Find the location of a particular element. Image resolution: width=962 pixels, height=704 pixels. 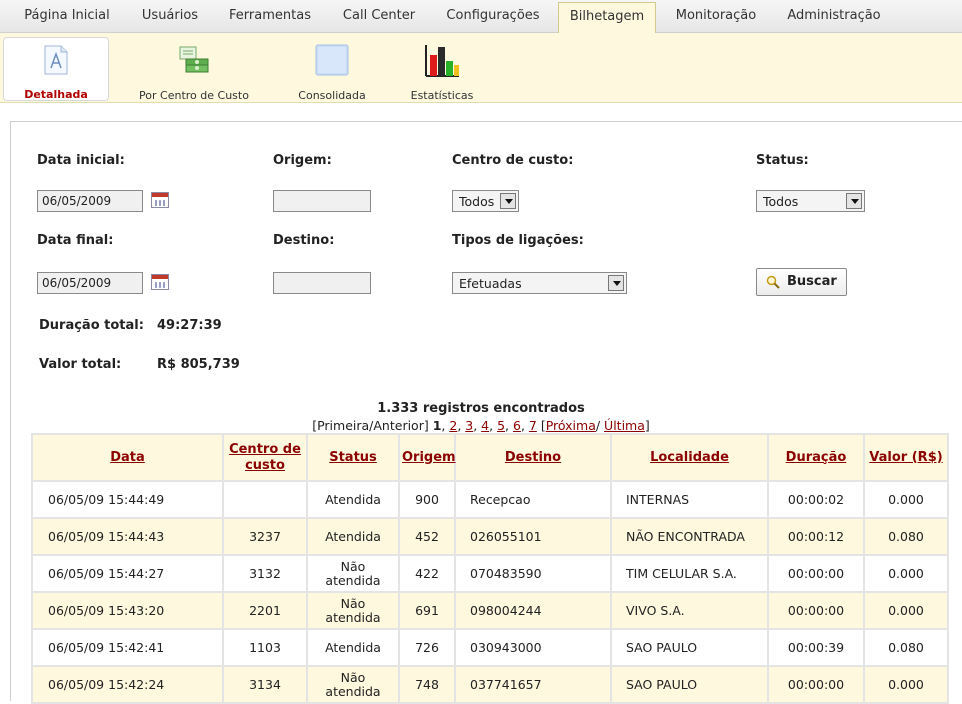

subnav-por-centro-de-custo: Por Centro de Custo is located at coordinates (194, 69).